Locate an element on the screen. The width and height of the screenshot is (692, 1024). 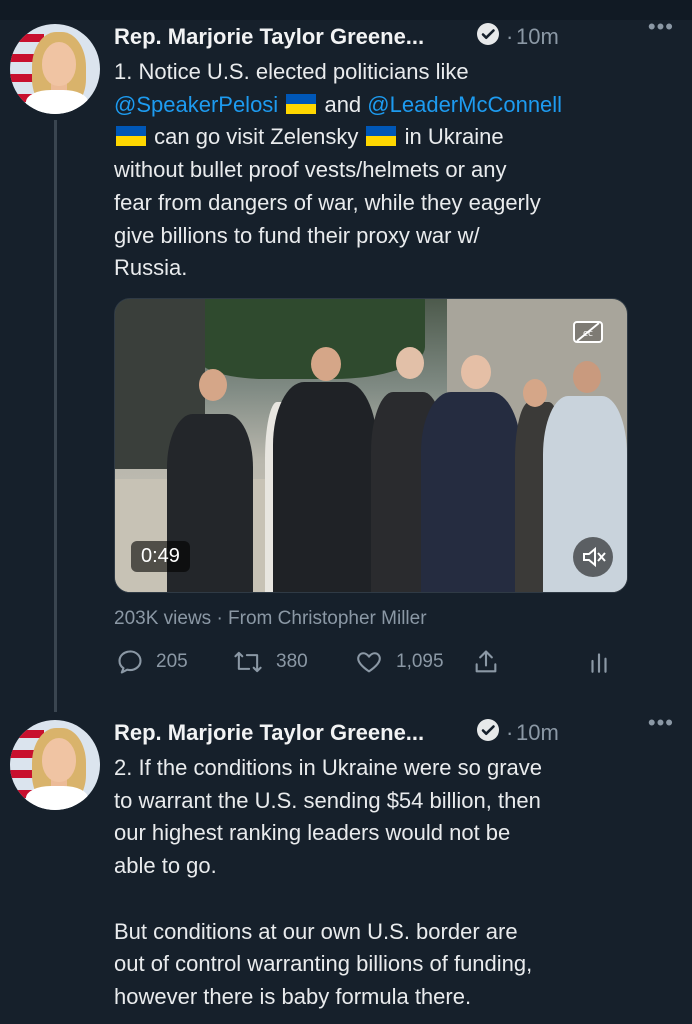
text-fragment: can go visit Zelensky is located at coordinates (256, 137).